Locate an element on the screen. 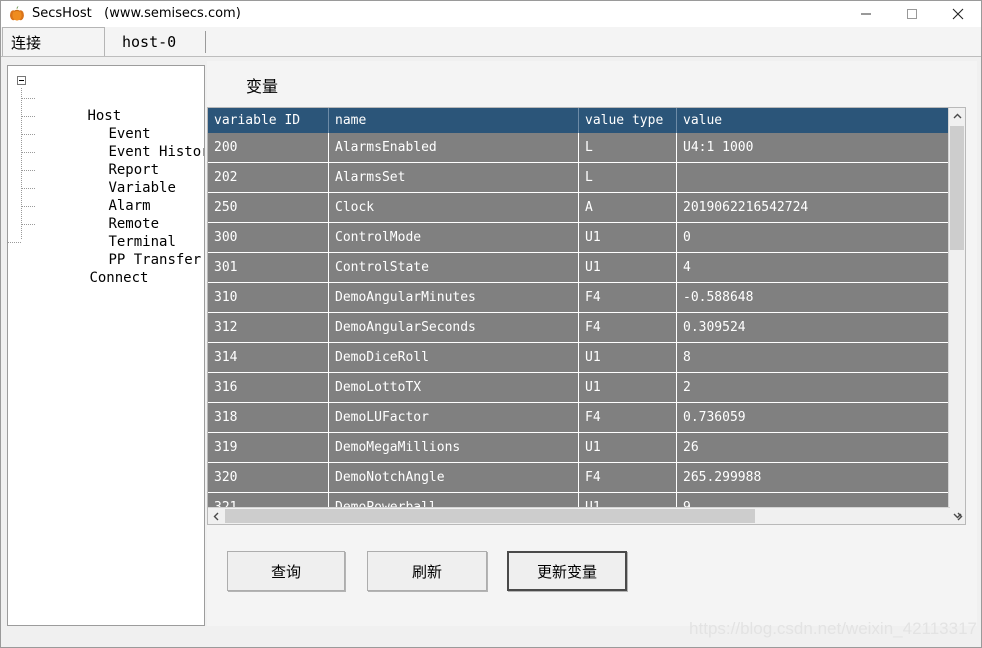  close-icon is located at coordinates (958, 14).